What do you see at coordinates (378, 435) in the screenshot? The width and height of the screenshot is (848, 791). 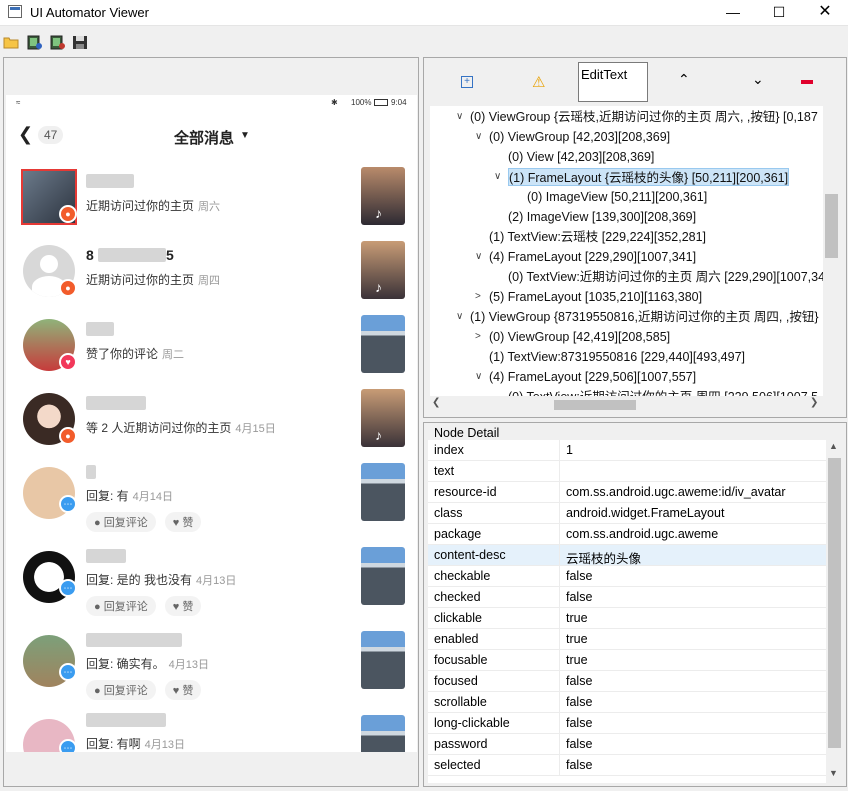 I see `tiktok-icon: ♪` at bounding box center [378, 435].